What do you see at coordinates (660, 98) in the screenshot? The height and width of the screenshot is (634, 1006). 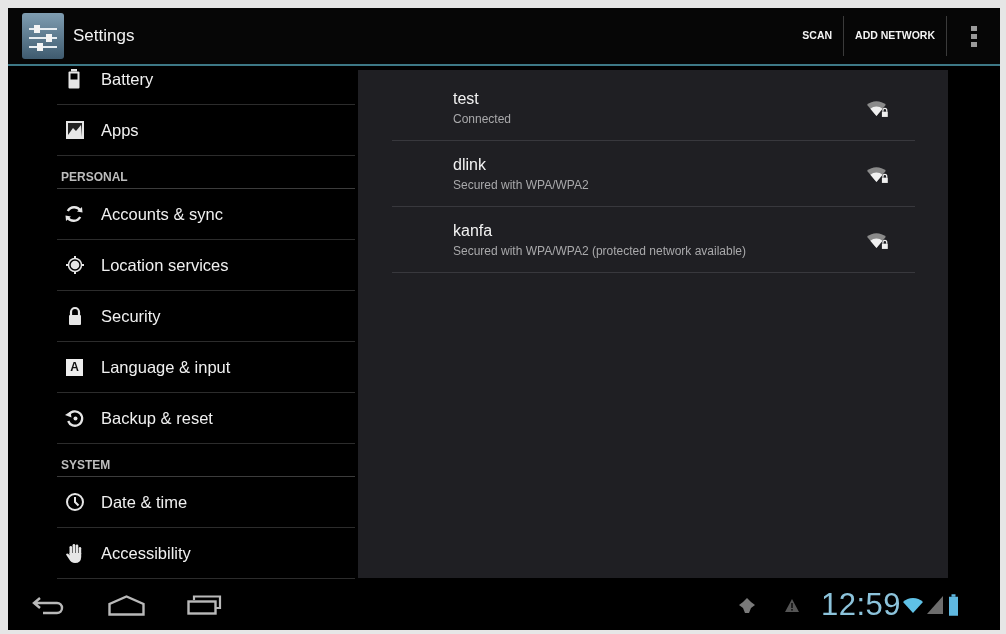 I see `network-name: test` at bounding box center [660, 98].